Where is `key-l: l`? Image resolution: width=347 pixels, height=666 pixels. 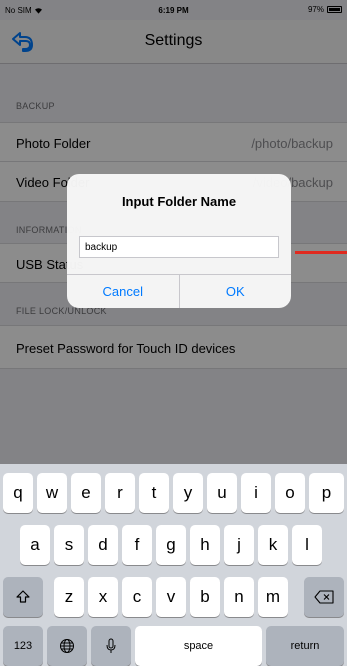 key-l: l is located at coordinates (307, 545).